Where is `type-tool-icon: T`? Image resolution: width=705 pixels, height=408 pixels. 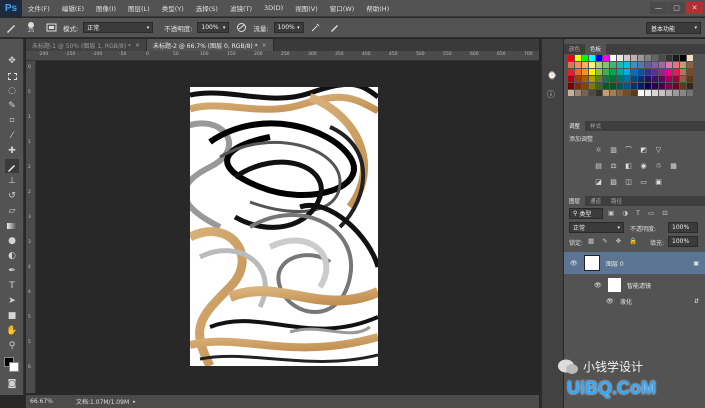
type-tool-icon: T is located at coordinates (12, 286).